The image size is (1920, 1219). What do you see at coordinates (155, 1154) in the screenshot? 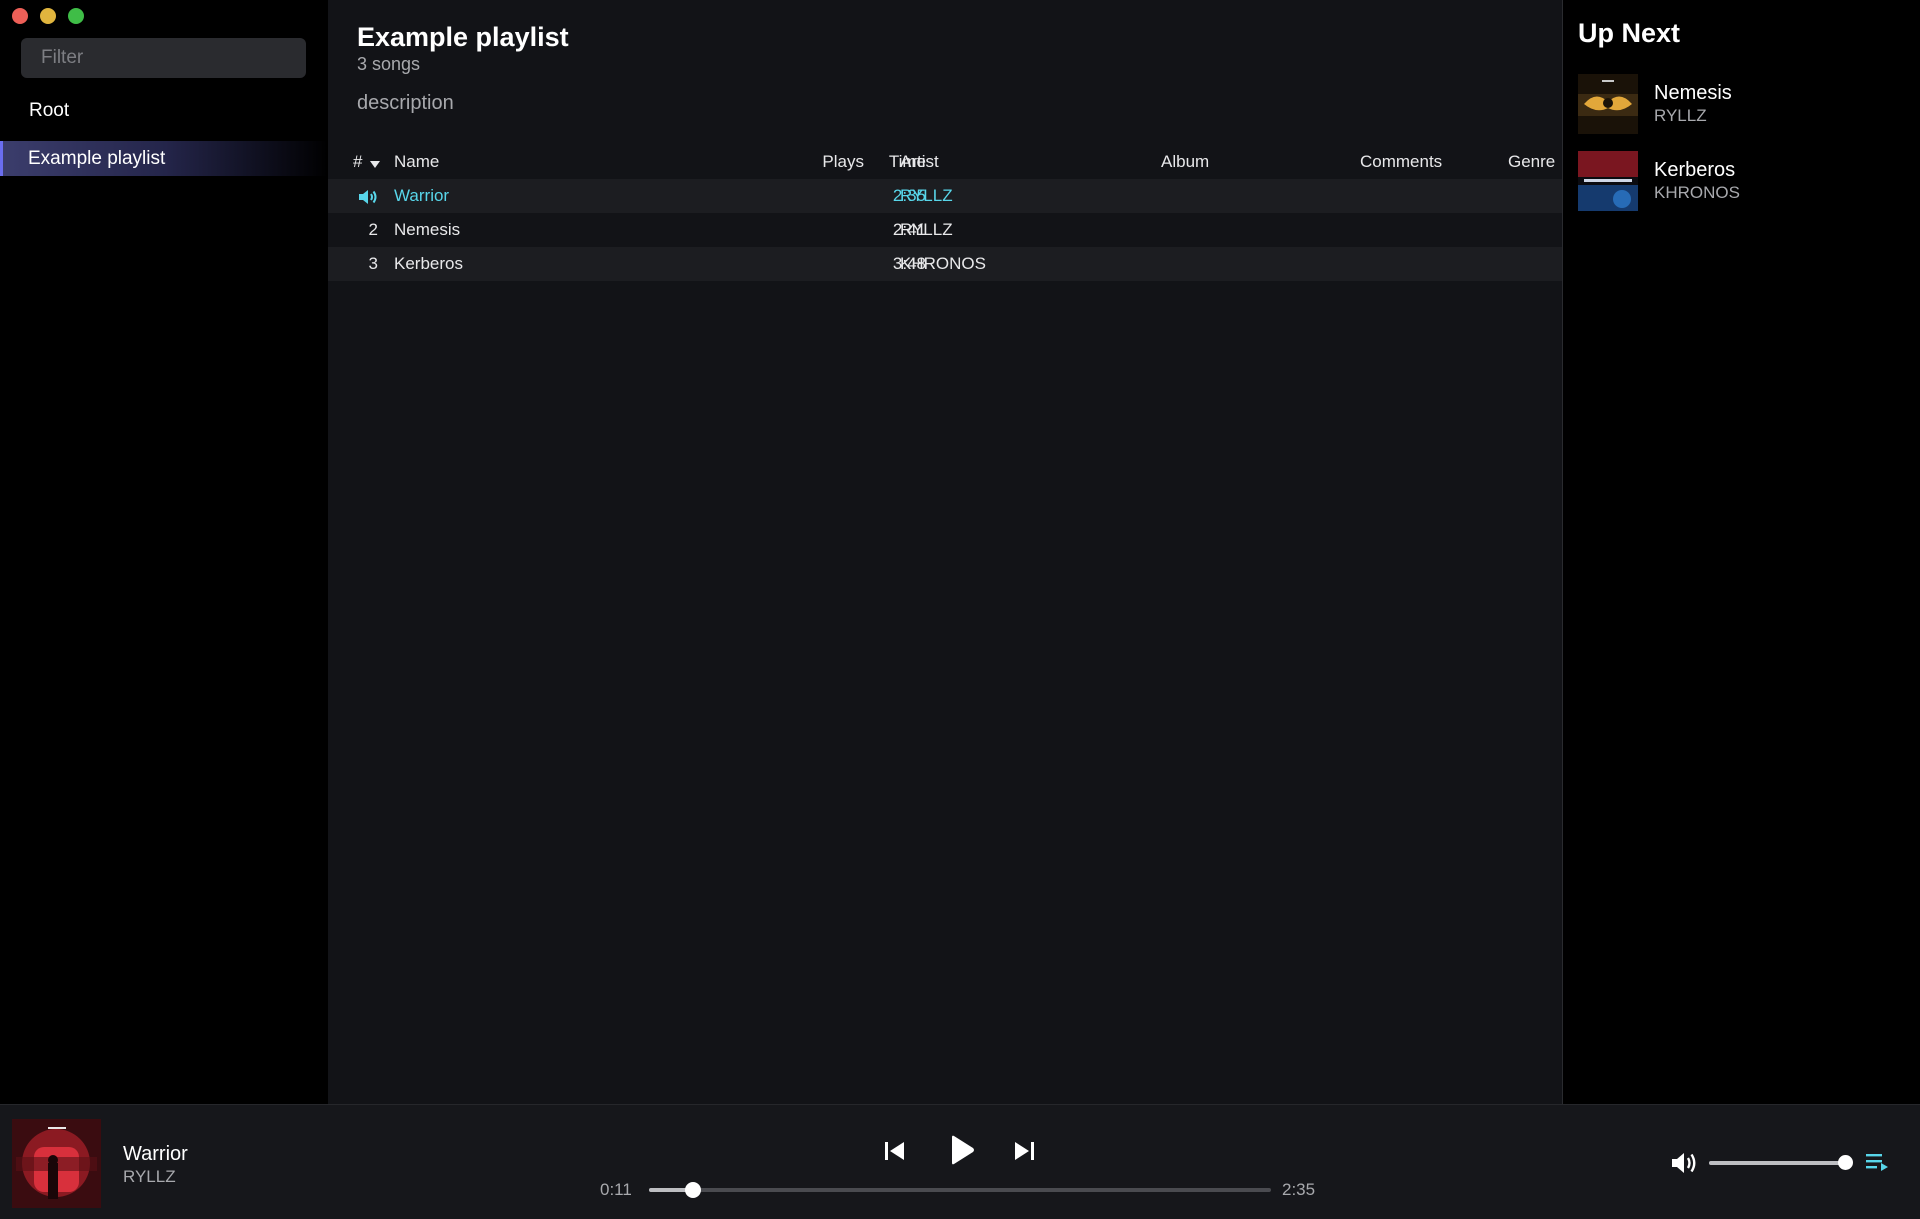
I see `now-playing-title: Warrior` at bounding box center [155, 1154].